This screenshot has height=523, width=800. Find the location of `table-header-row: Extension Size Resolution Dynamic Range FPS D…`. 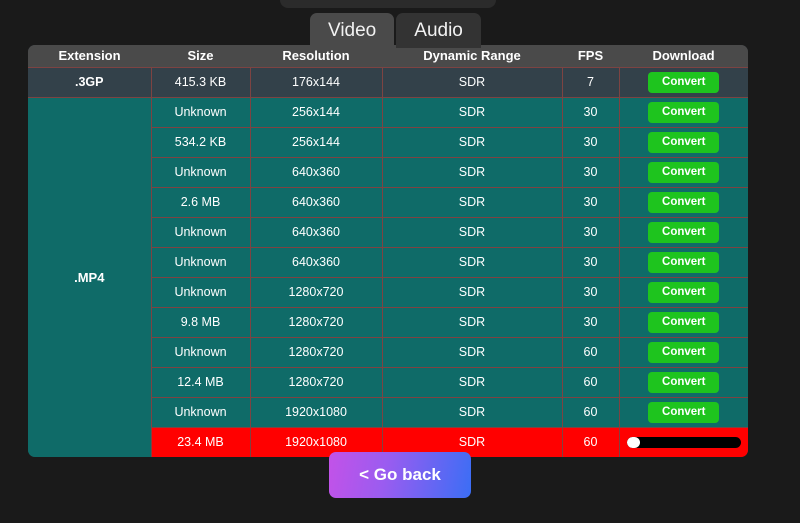

table-header-row: Extension Size Resolution Dynamic Range FPS D… is located at coordinates (388, 56).